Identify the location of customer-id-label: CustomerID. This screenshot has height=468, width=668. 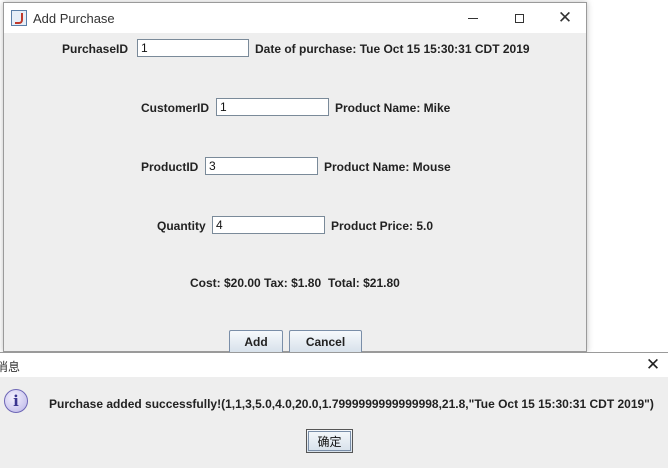
(175, 108).